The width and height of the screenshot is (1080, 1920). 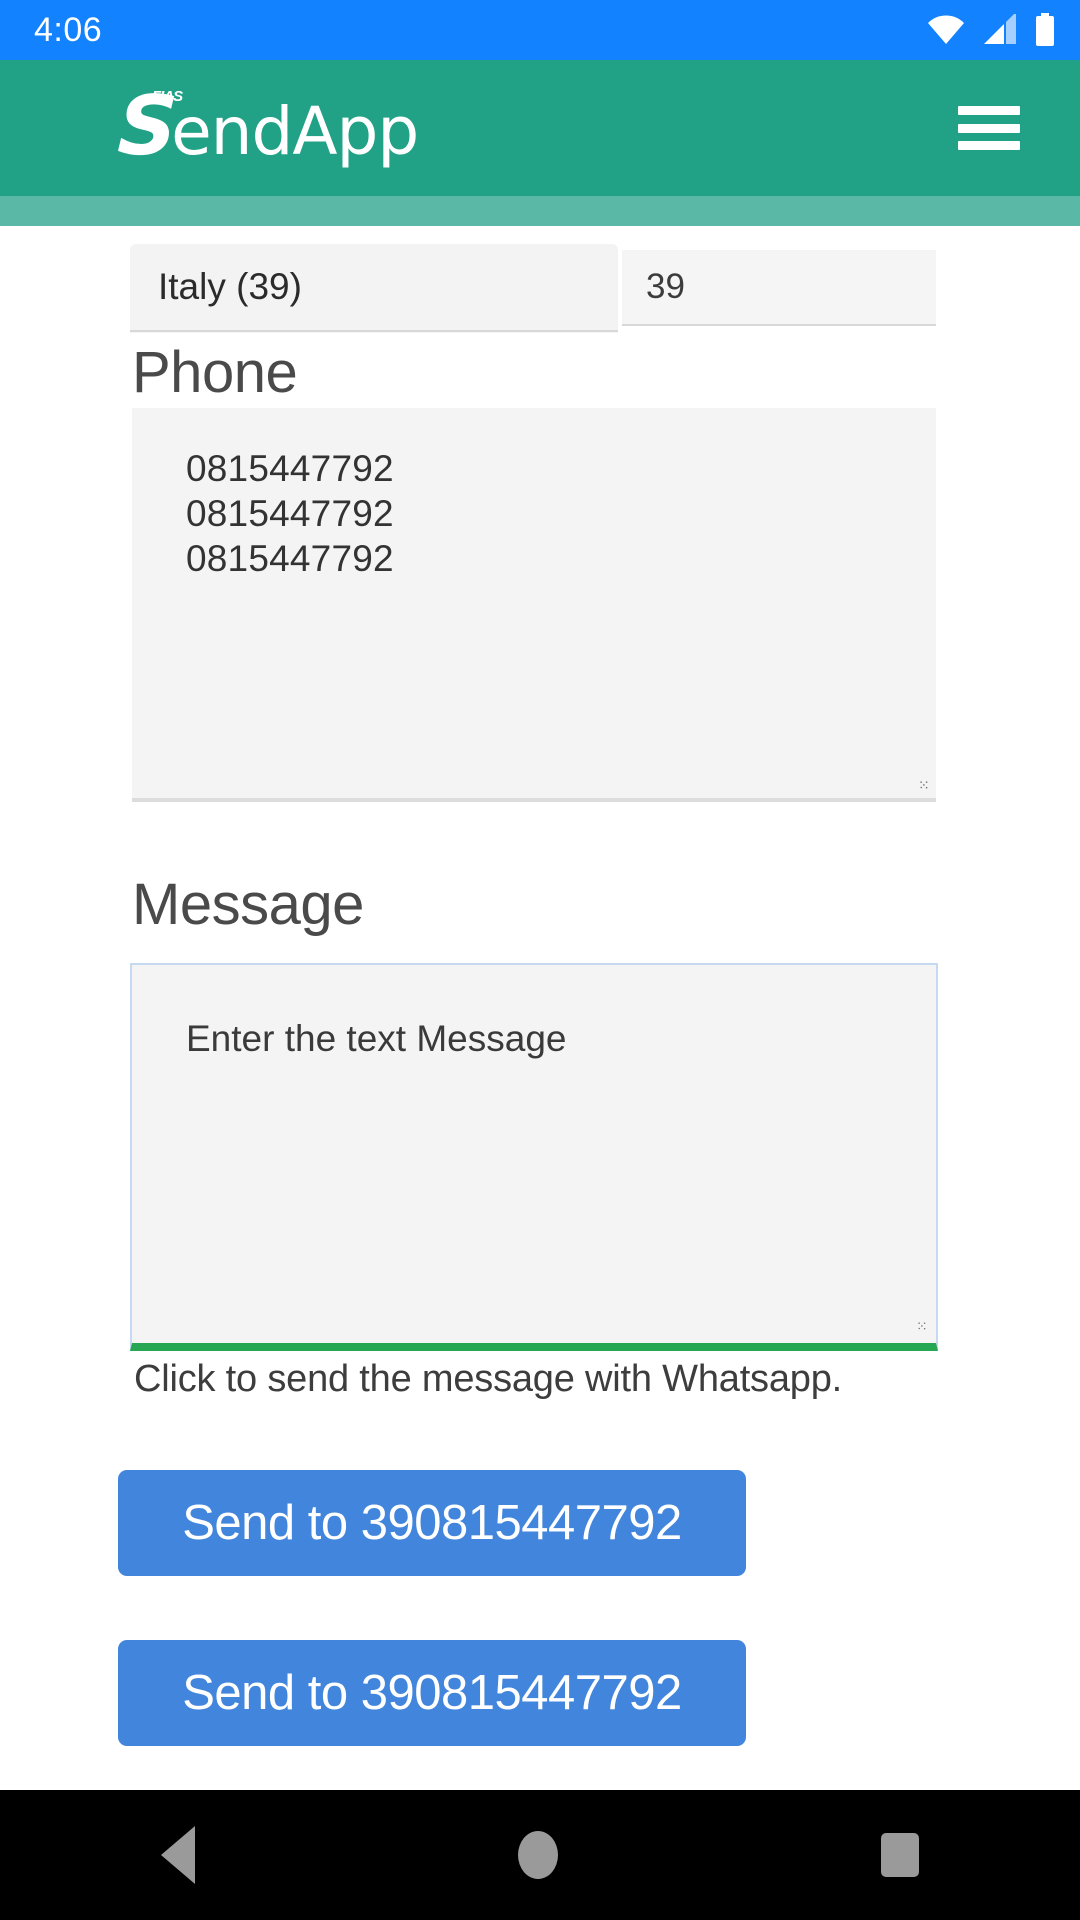 What do you see at coordinates (376, 1038) in the screenshot?
I see `message-placeholder: Enter the text Message` at bounding box center [376, 1038].